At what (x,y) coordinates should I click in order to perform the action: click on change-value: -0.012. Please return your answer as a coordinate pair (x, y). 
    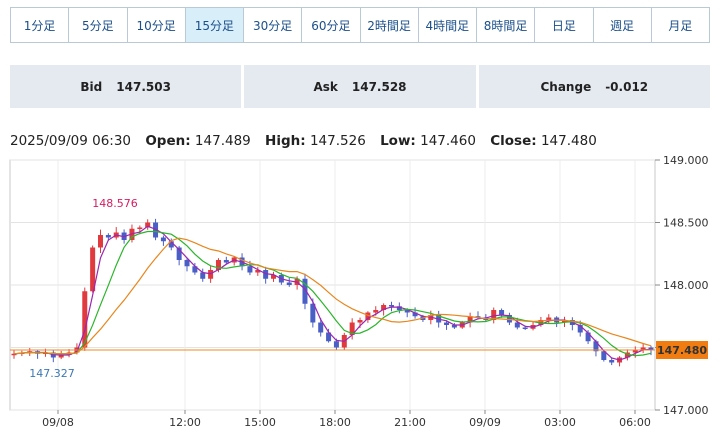
    Looking at the image, I should click on (627, 86).